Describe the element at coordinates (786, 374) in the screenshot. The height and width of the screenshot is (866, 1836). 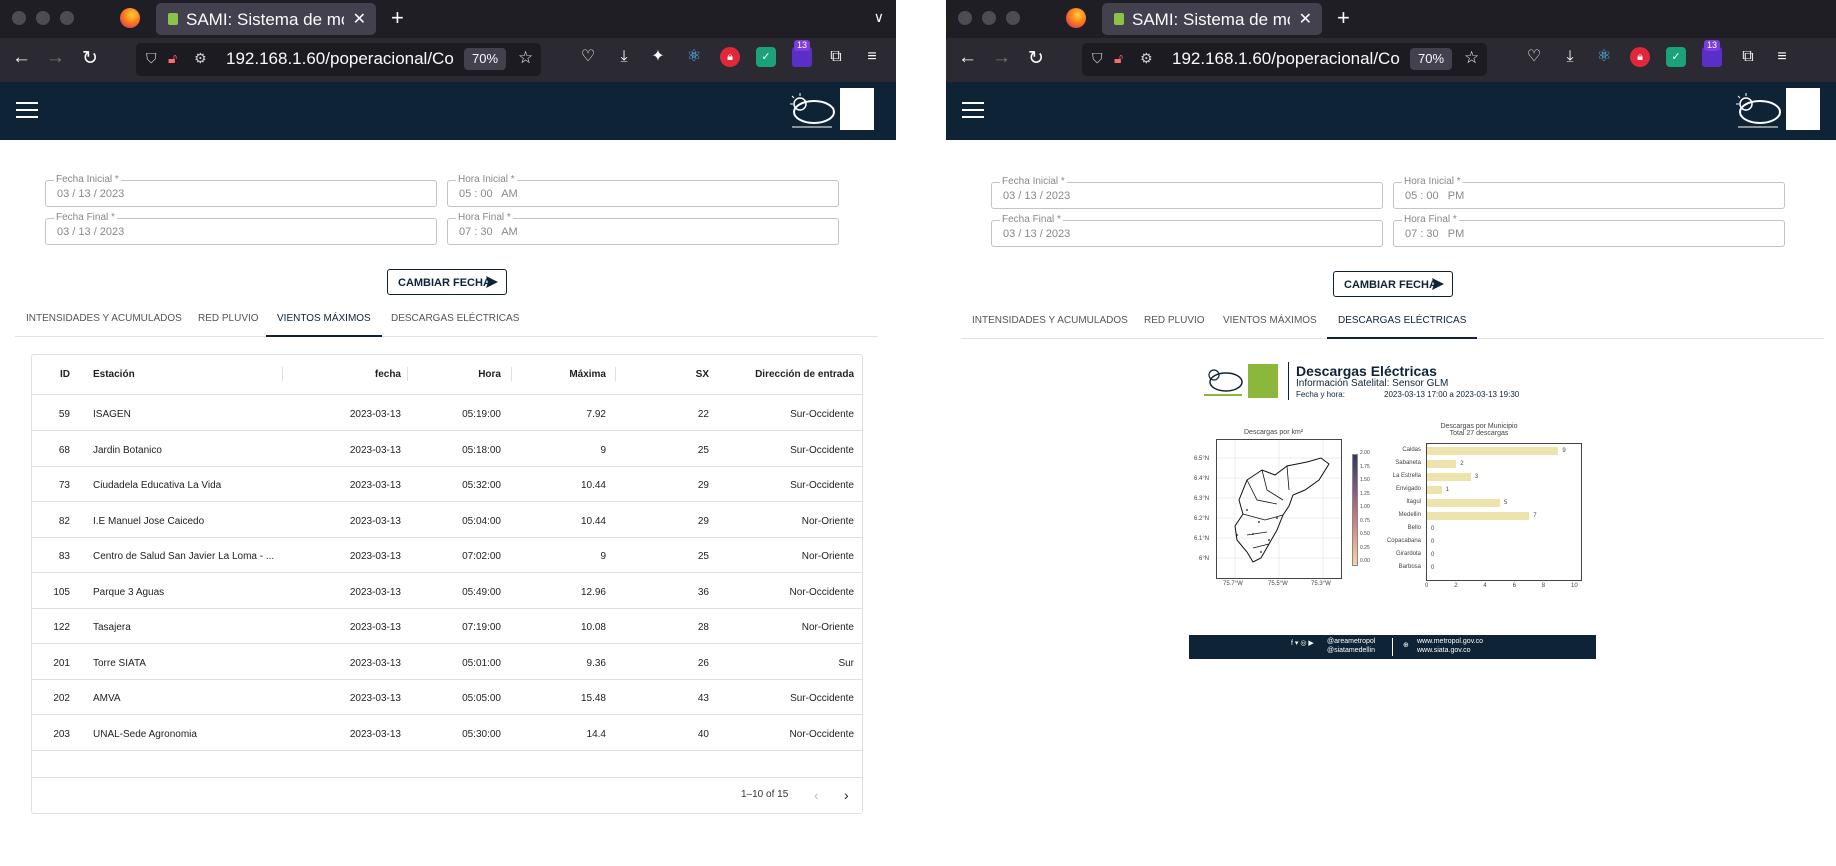
I see `col-header-direccion: Dirección de entrada` at that location.